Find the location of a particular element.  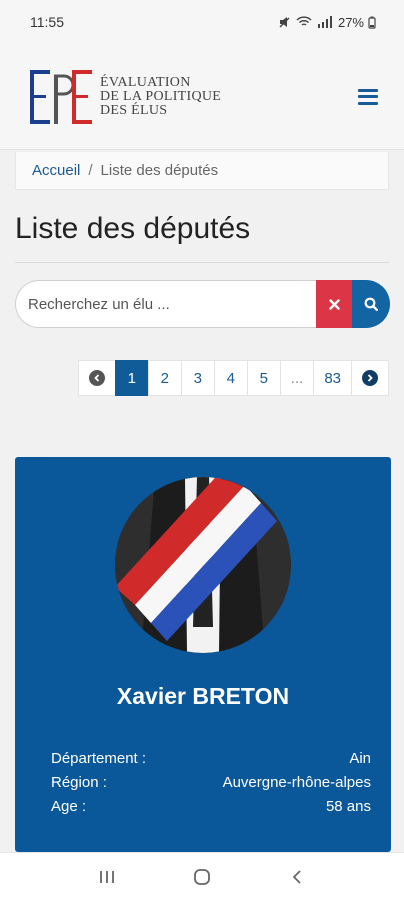

page-title: Liste des députés is located at coordinates (202, 237).